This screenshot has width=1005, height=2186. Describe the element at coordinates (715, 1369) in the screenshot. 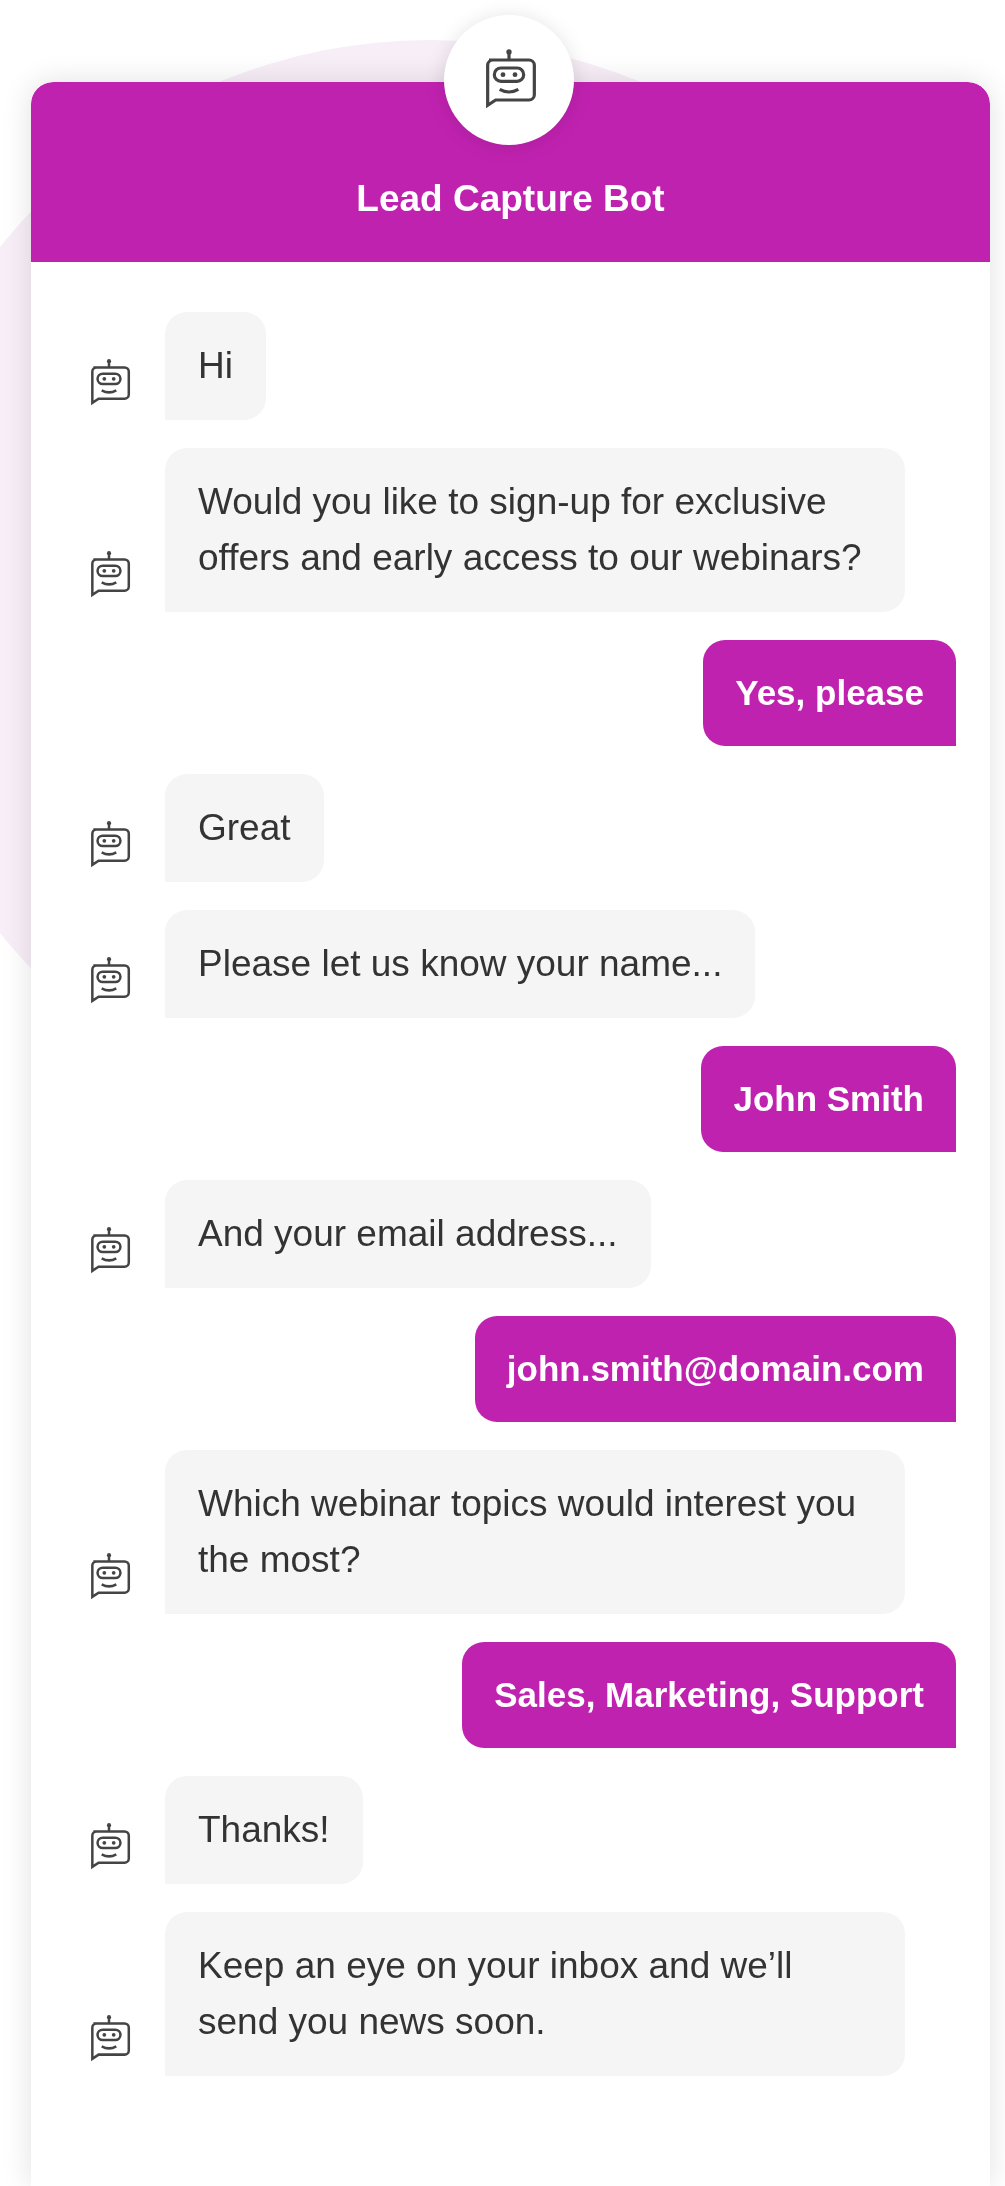

I see `user-message: john.smith@domain.com` at that location.